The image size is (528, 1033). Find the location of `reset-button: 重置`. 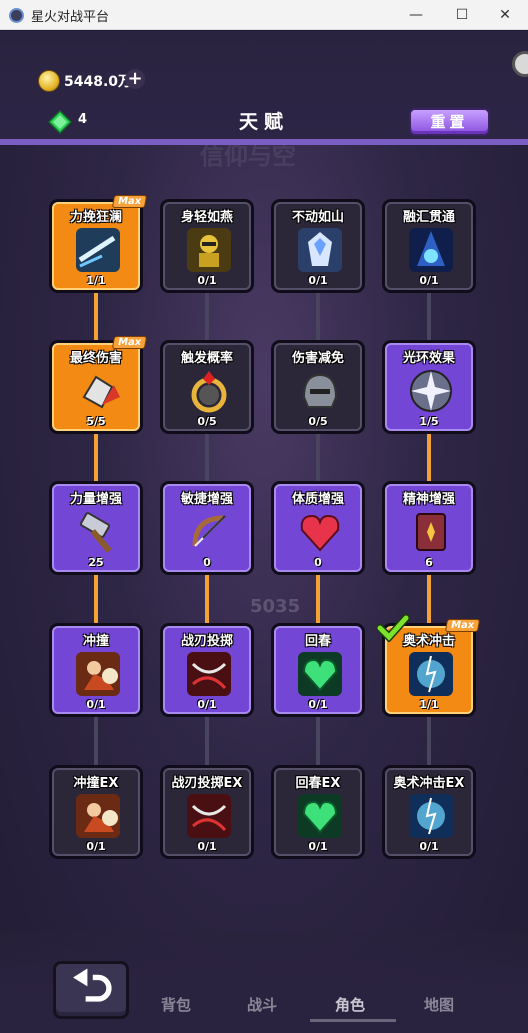

reset-button: 重置 is located at coordinates (449, 122).